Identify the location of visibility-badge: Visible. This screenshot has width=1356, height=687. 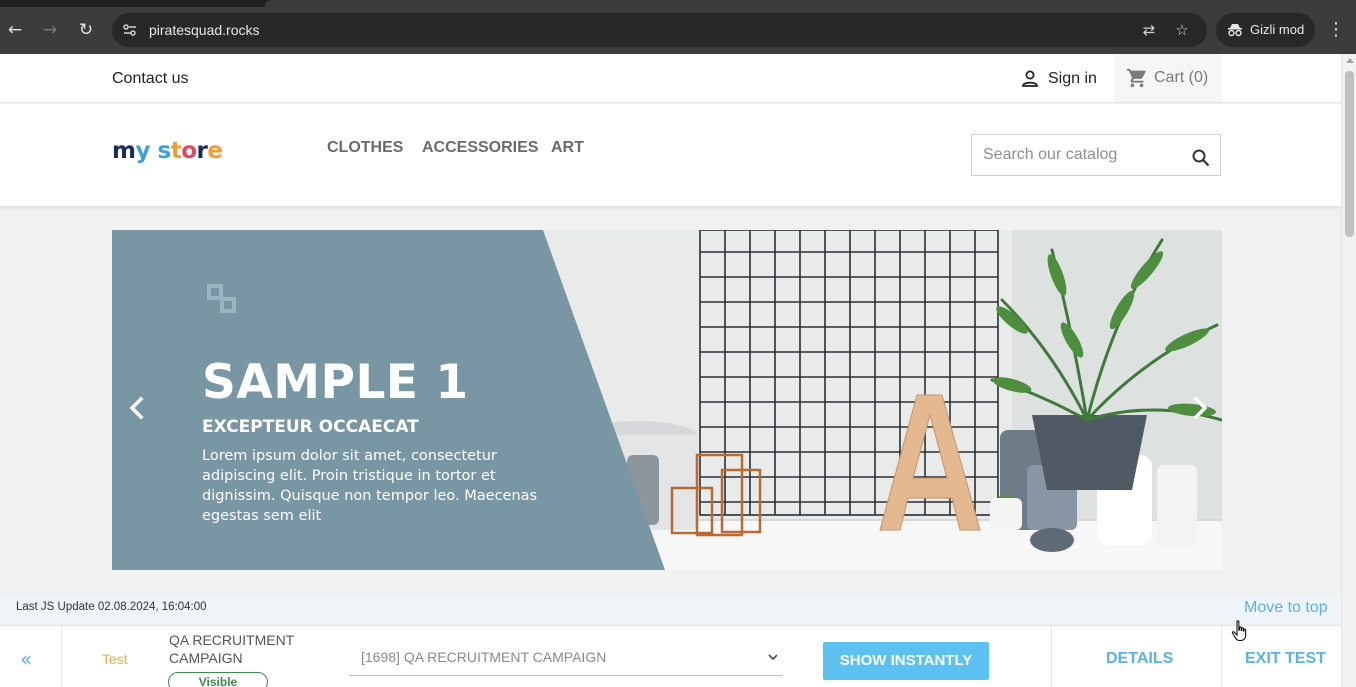
(218, 679).